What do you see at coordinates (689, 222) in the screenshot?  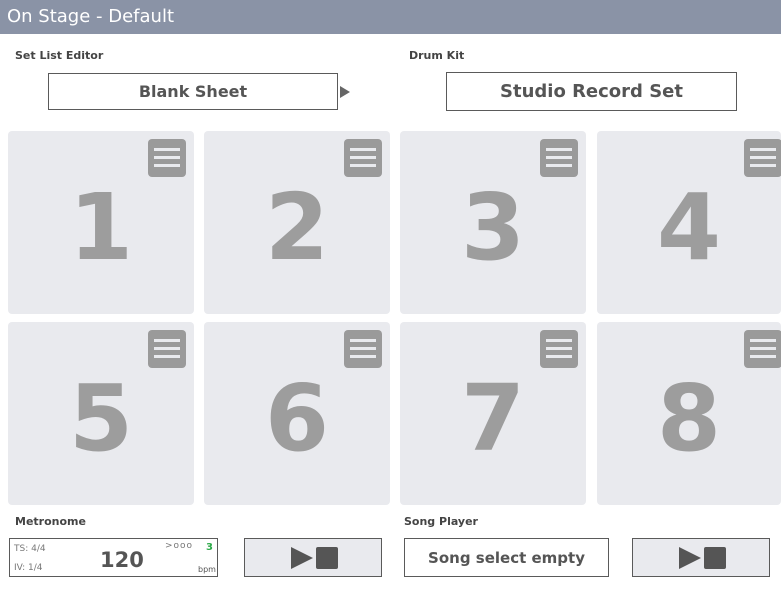 I see `pad-4: 4` at bounding box center [689, 222].